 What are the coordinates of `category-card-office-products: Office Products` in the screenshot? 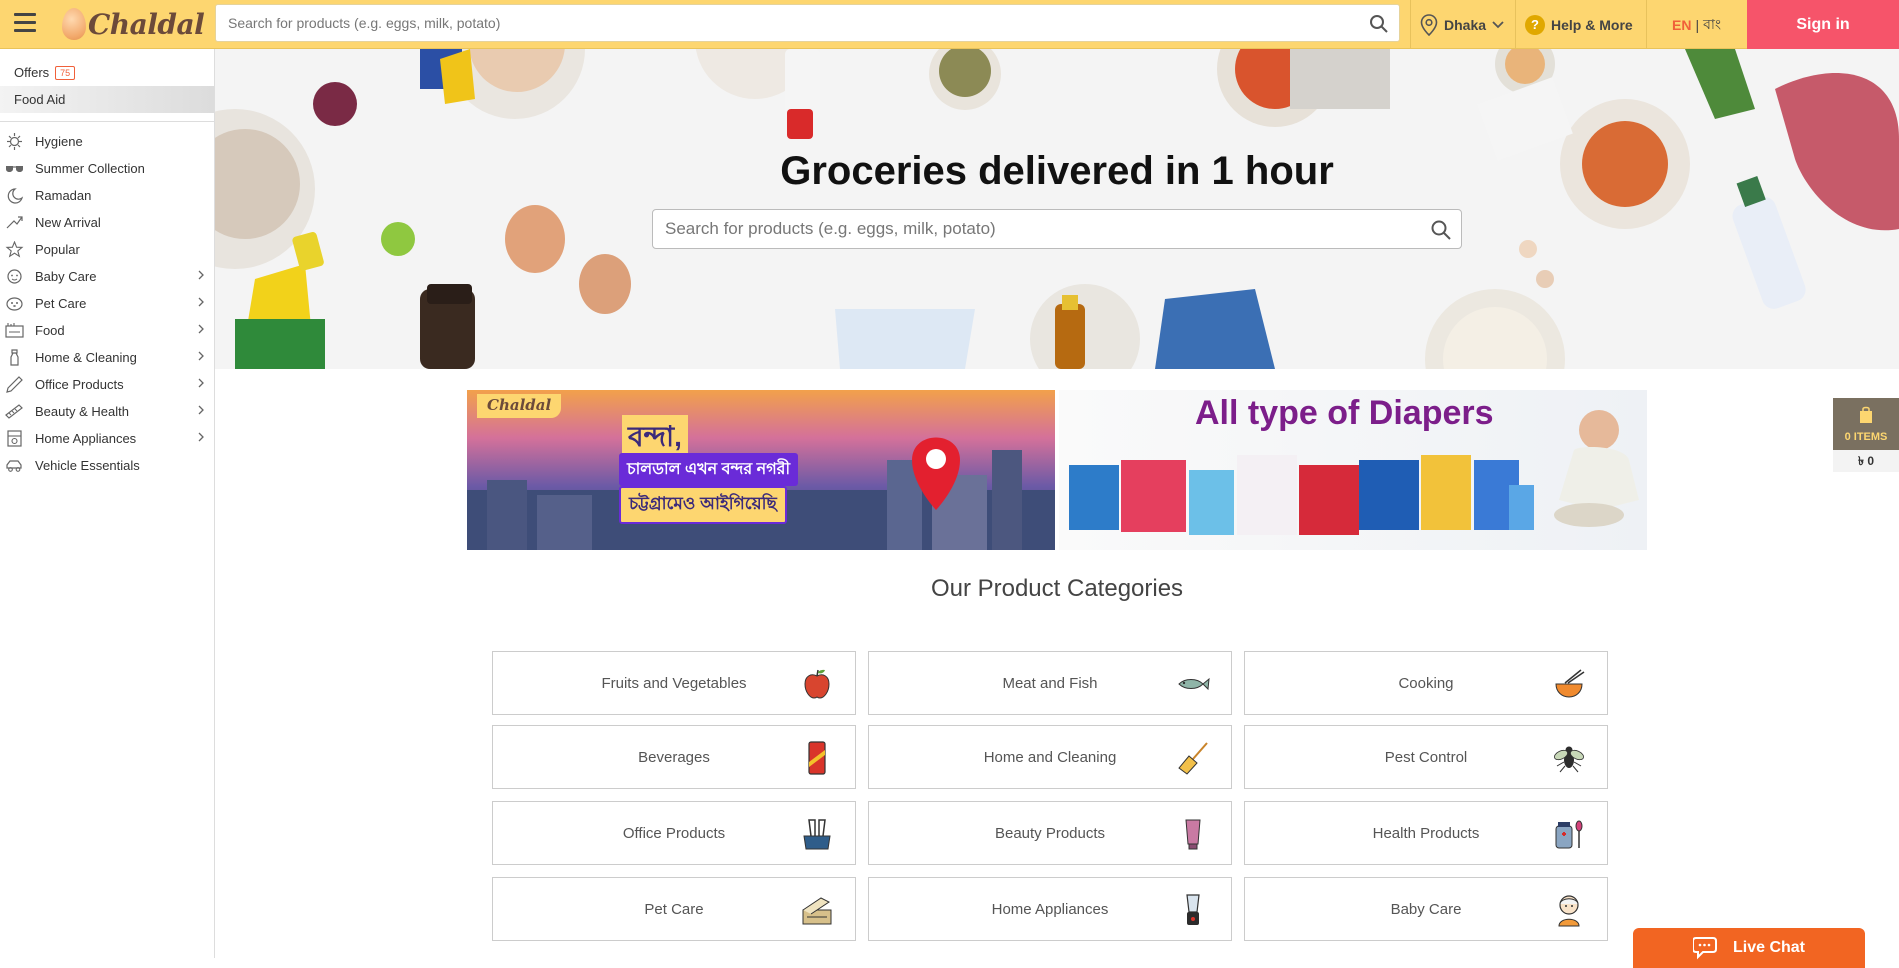 It's located at (674, 833).